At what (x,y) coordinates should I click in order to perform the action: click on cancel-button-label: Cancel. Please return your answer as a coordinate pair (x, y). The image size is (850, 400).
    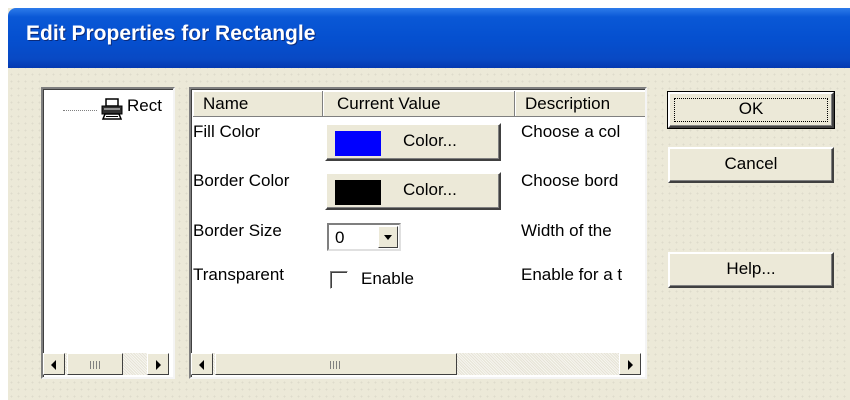
    Looking at the image, I should click on (751, 163).